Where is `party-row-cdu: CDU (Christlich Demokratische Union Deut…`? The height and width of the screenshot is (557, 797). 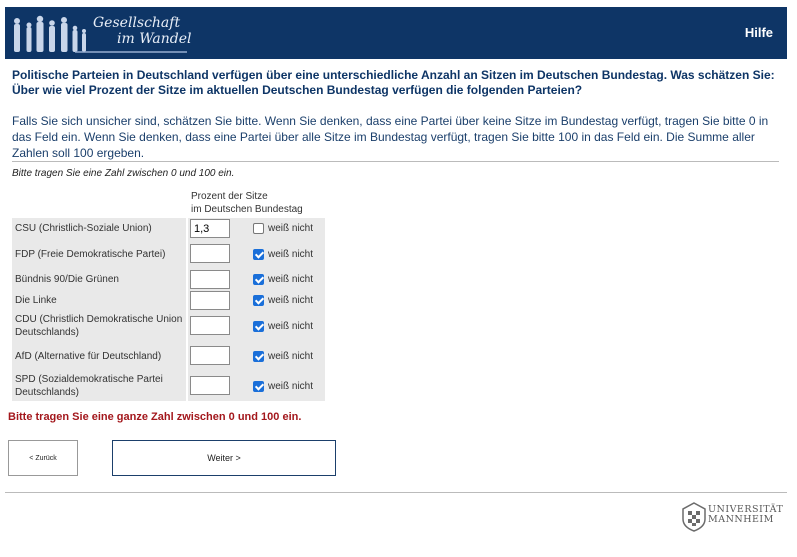 party-row-cdu: CDU (Christlich Demokratische Union Deut… is located at coordinates (168, 326).